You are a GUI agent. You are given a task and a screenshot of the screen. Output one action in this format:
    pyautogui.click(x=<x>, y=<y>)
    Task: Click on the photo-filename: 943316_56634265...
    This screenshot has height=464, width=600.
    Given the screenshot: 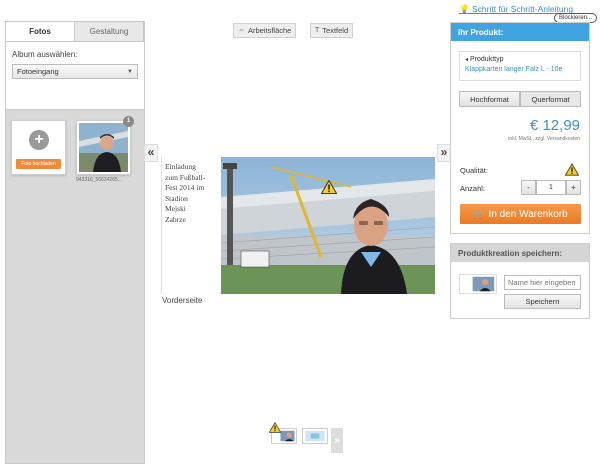 What is the action you would take?
    pyautogui.click(x=99, y=180)
    